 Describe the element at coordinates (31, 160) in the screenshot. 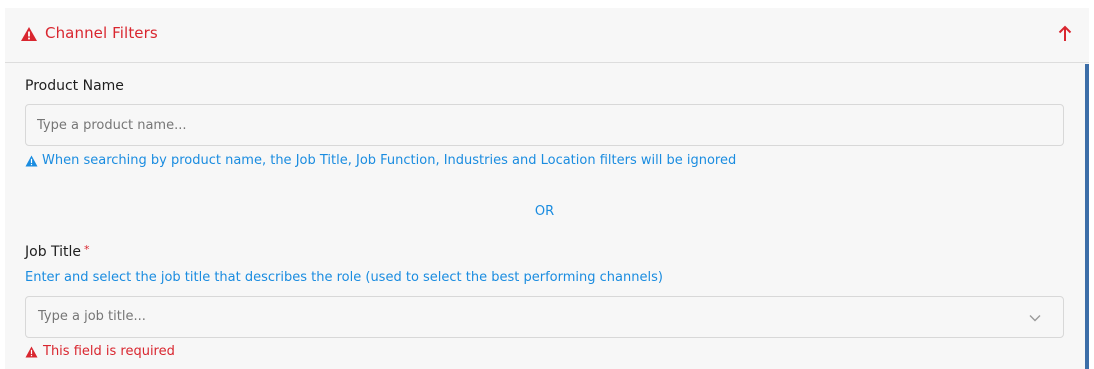

I see `info-triangle-icon` at that location.